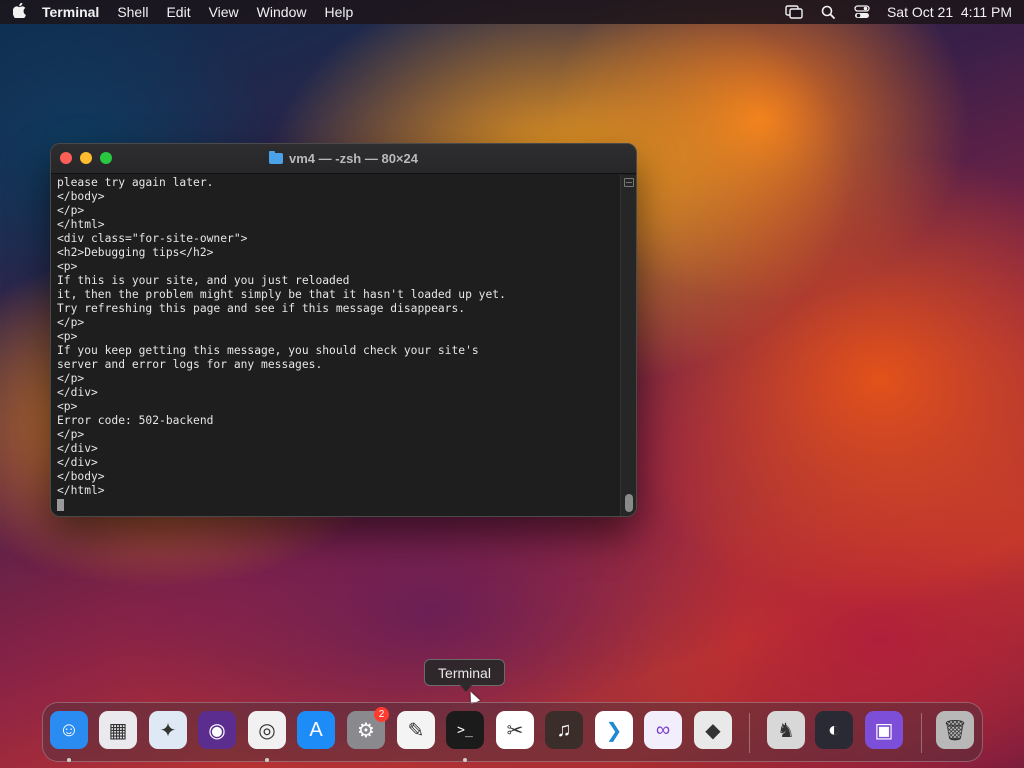 The height and width of the screenshot is (768, 1024). I want to click on chess-glyph: ♞, so click(786, 730).